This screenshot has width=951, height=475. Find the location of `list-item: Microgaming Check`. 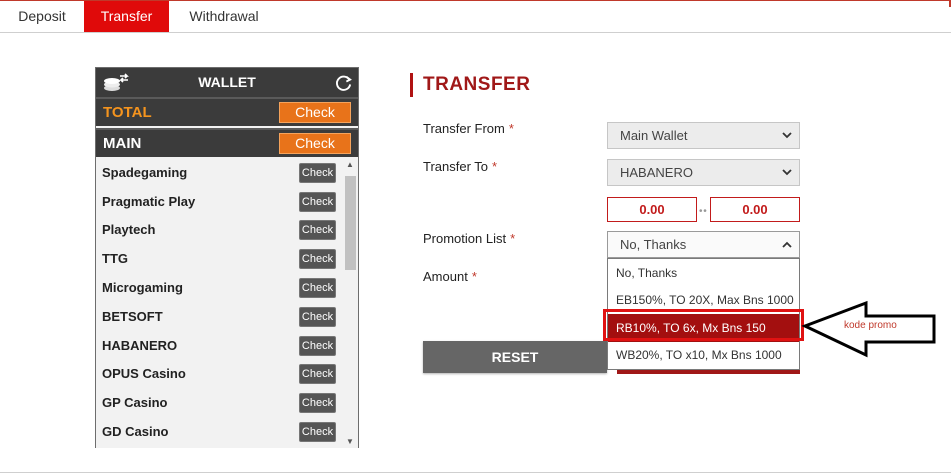

list-item: Microgaming Check is located at coordinates (218, 288).